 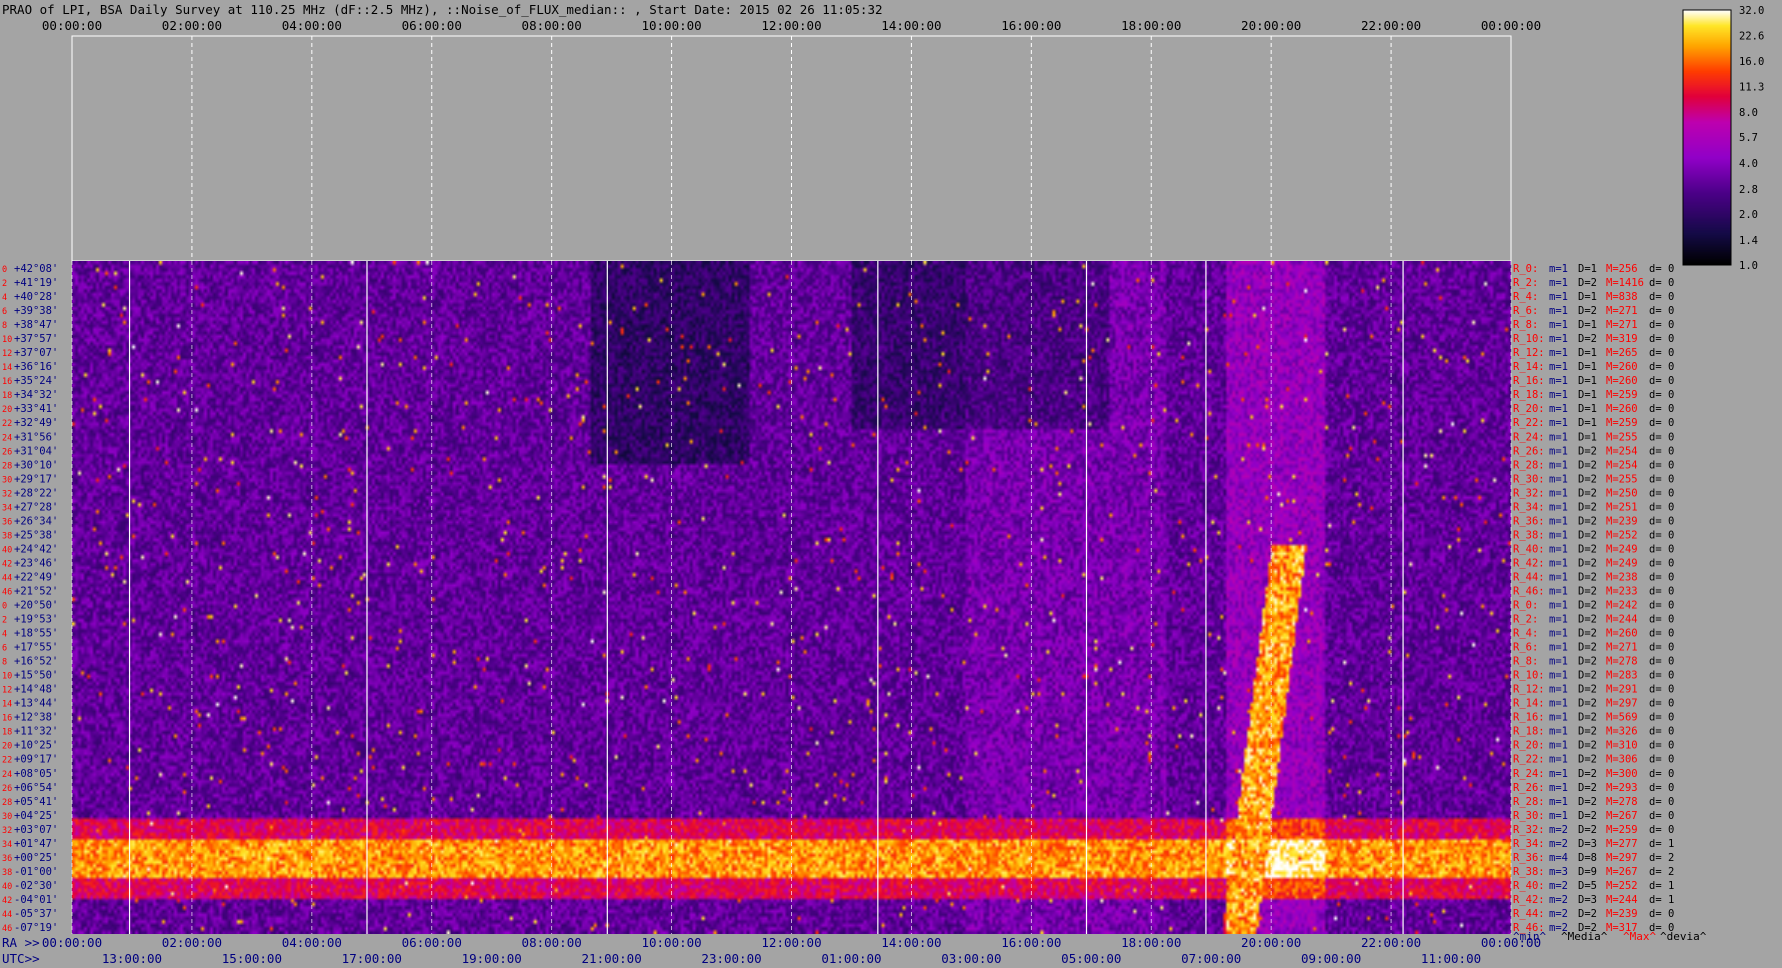 What do you see at coordinates (1525, 662) in the screenshot?
I see `row-stat-beam: R_8:` at bounding box center [1525, 662].